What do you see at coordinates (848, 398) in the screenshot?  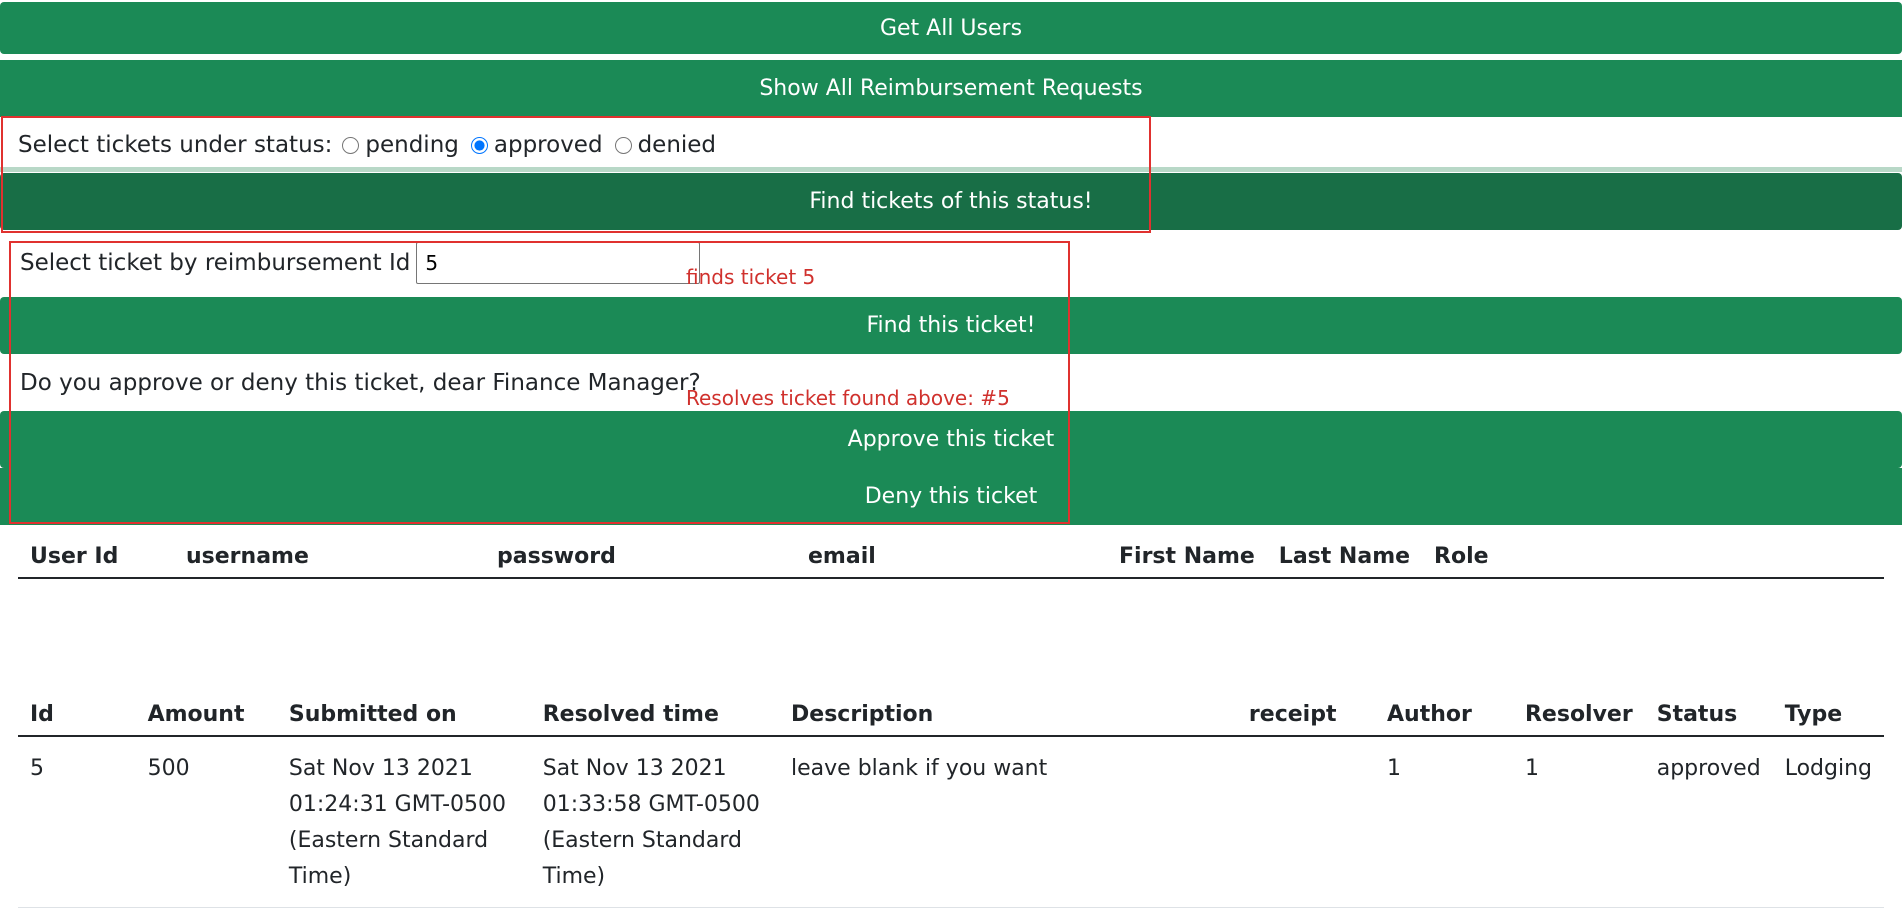 I see `annotation-resolves: Resolves ticket found above: #5` at bounding box center [848, 398].